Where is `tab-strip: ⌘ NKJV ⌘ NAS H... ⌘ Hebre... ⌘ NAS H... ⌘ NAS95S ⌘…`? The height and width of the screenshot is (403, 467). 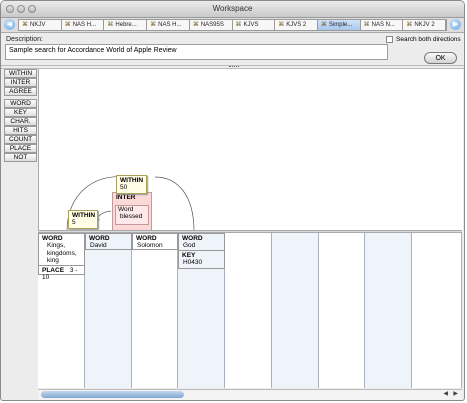 tab-strip: ⌘ NKJV ⌘ NAS H... ⌘ Hebre... ⌘ NAS H... ⌘ NAS95S ⌘… is located at coordinates (232, 25).